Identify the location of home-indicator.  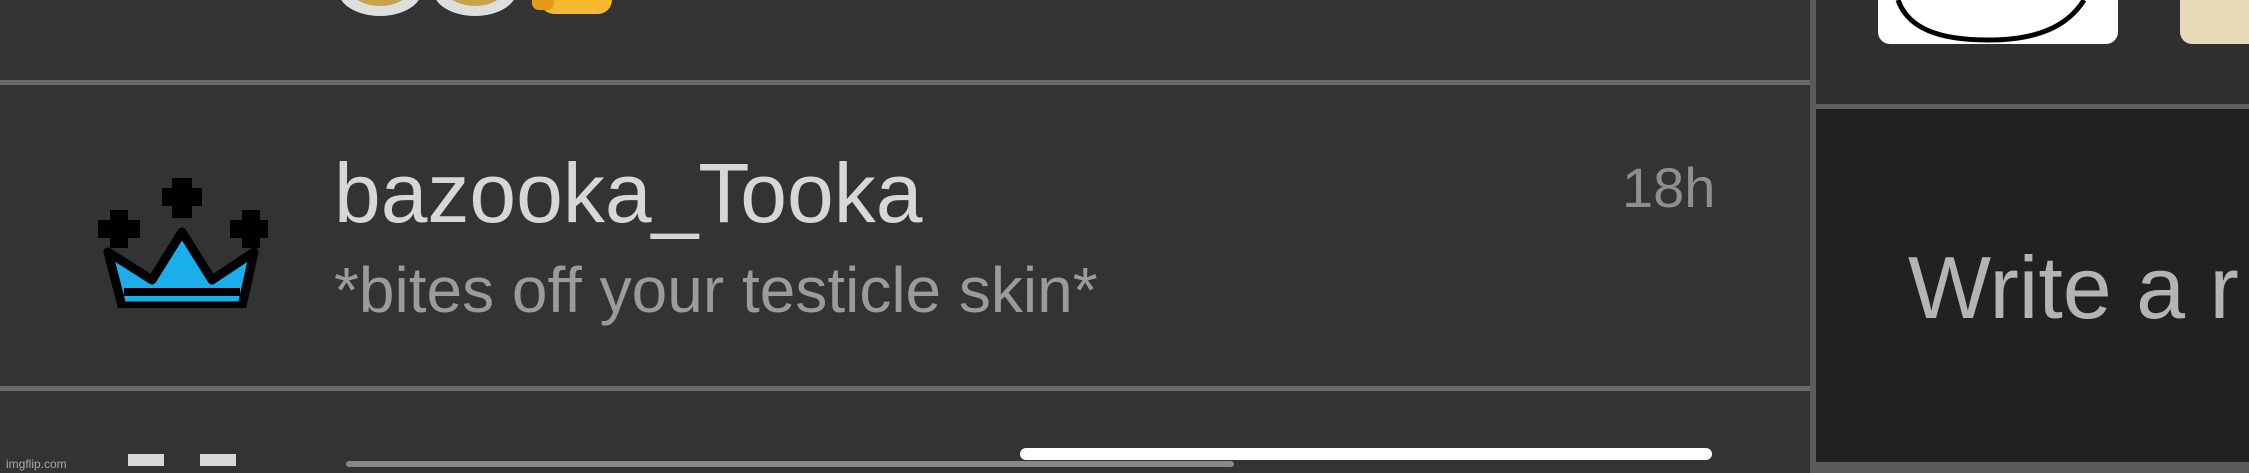
(1366, 454).